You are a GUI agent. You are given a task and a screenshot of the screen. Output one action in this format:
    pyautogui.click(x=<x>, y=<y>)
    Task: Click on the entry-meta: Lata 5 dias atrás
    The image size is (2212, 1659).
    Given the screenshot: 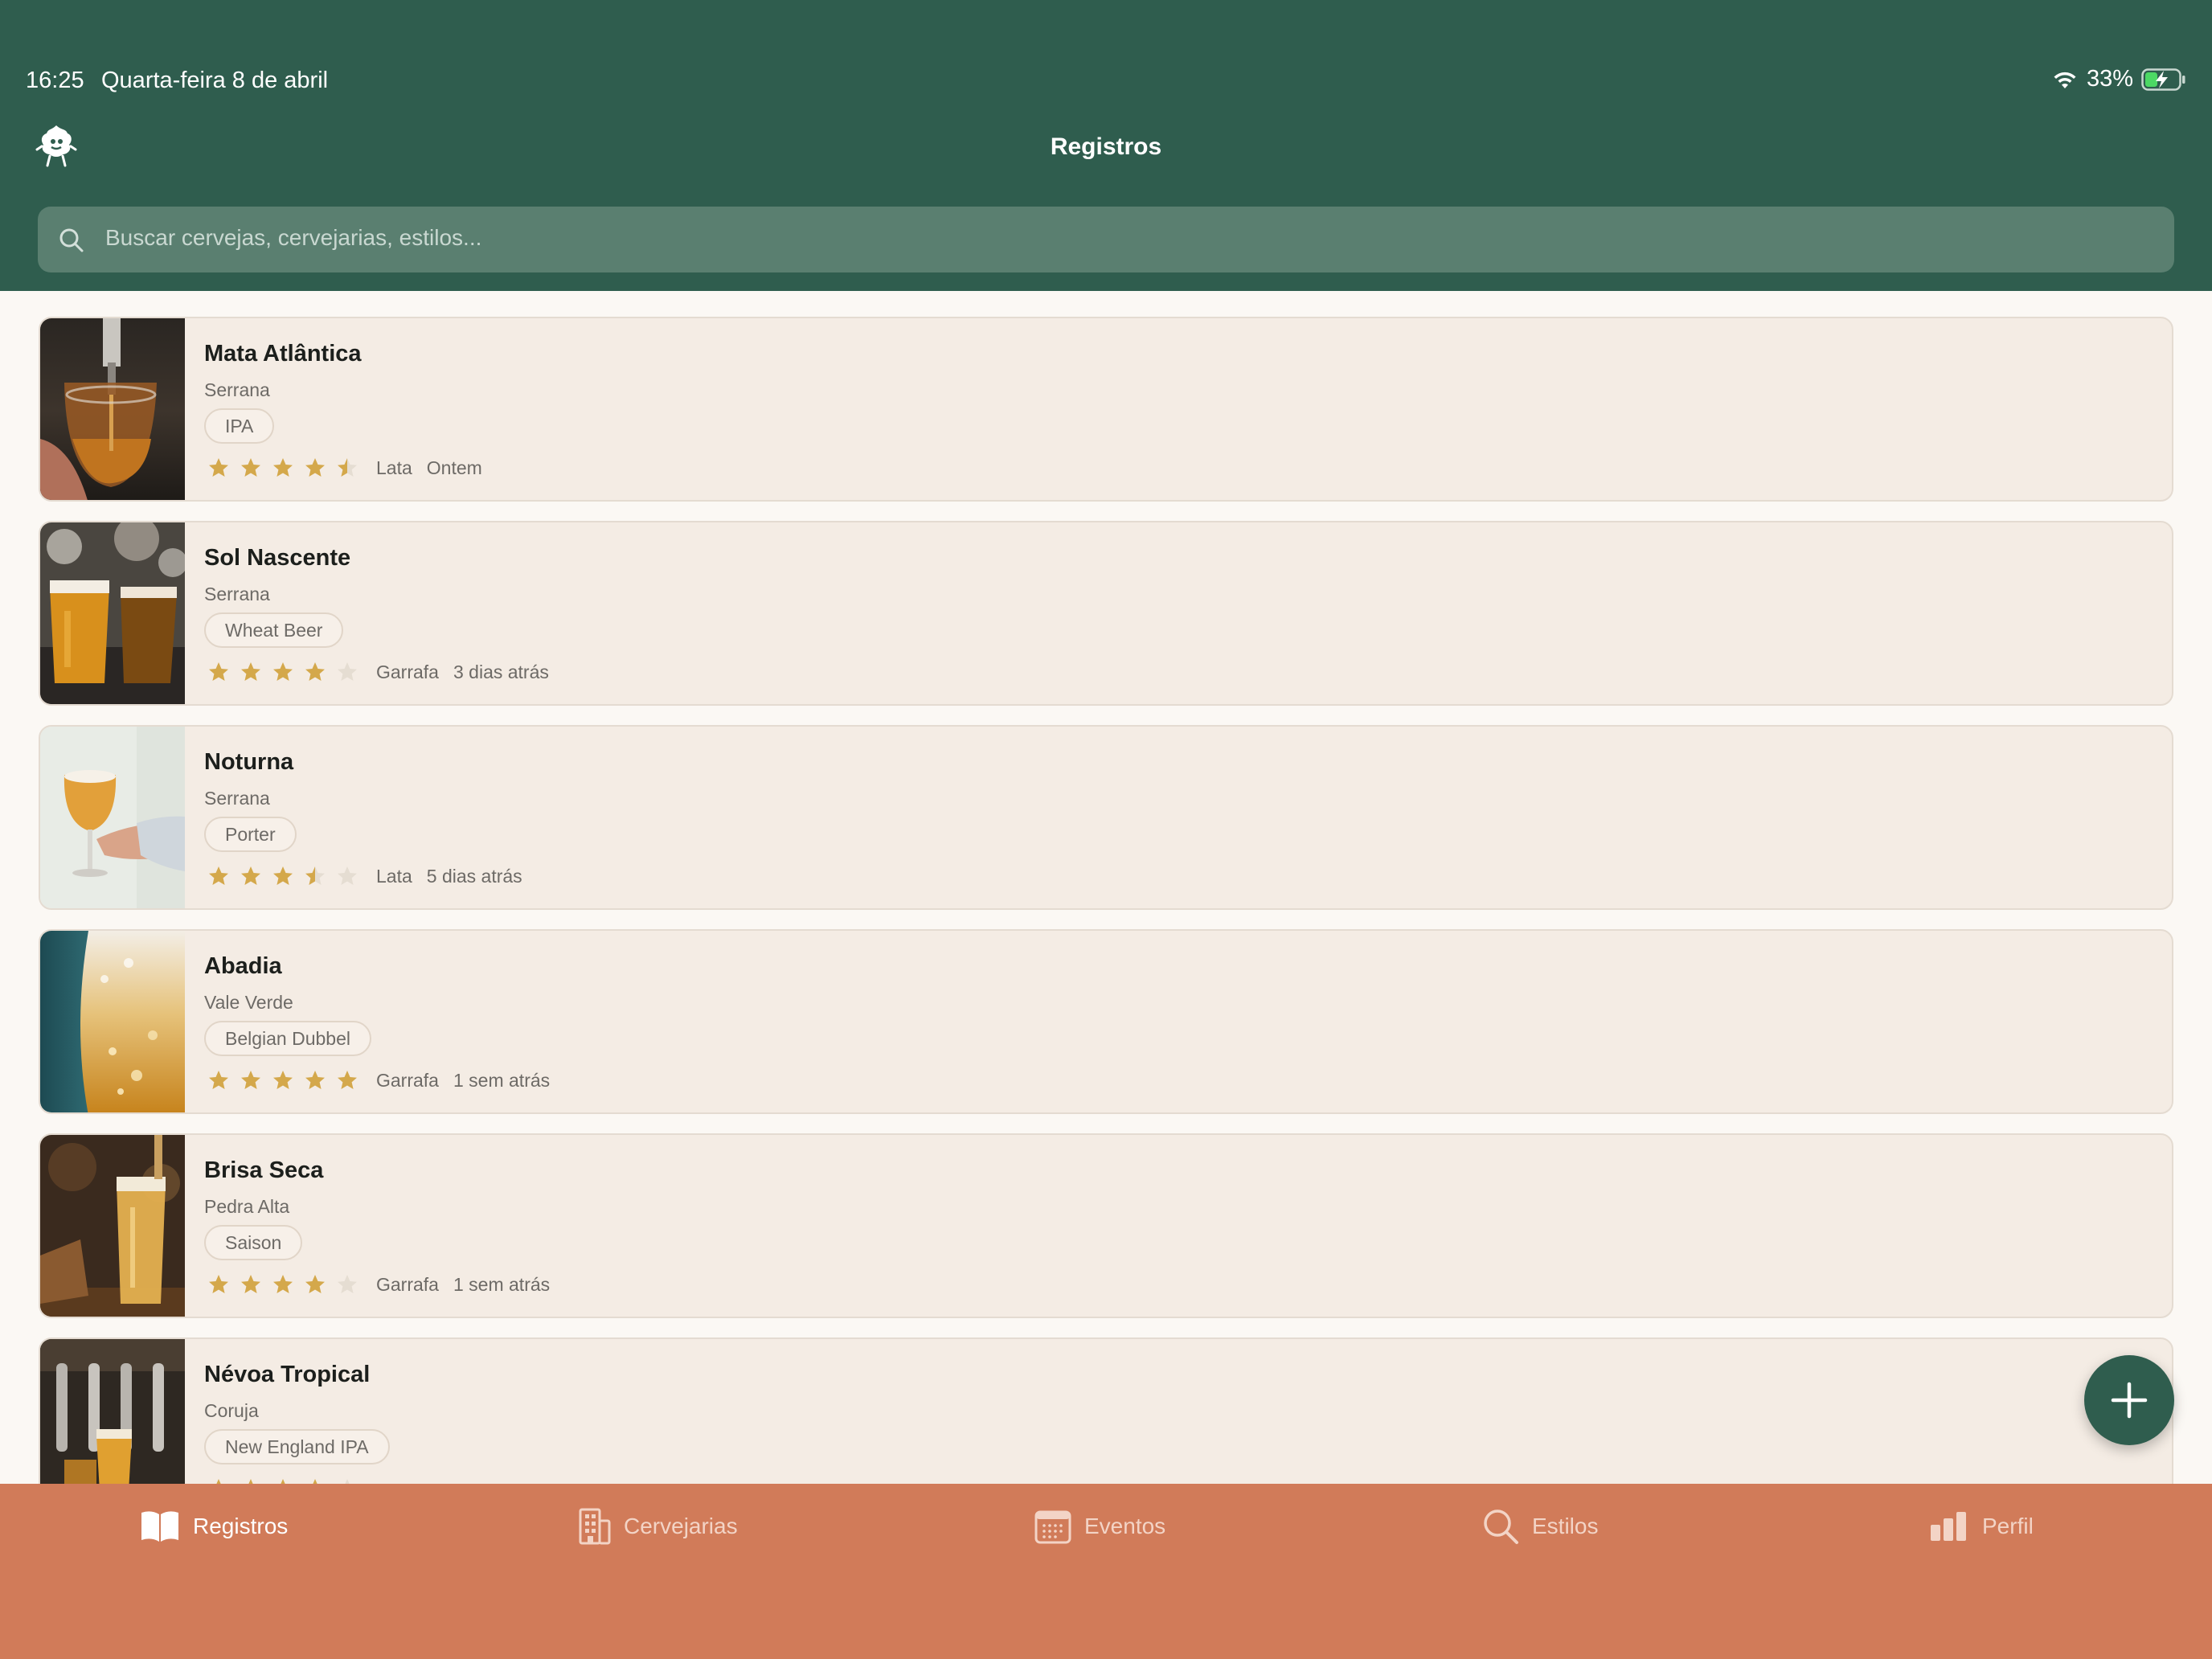 What is the action you would take?
    pyautogui.click(x=364, y=876)
    